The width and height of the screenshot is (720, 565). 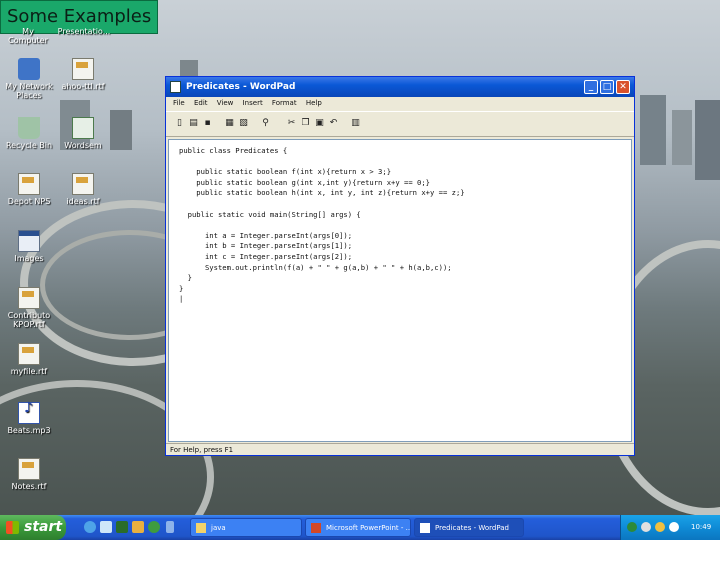 I want to click on desktop-label-top: My Computer, so click(x=28, y=36).